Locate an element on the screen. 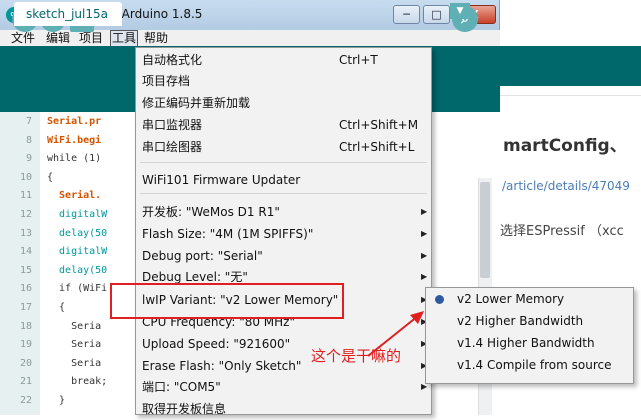  annotation-text: 这个是干嘛的 is located at coordinates (355, 356).